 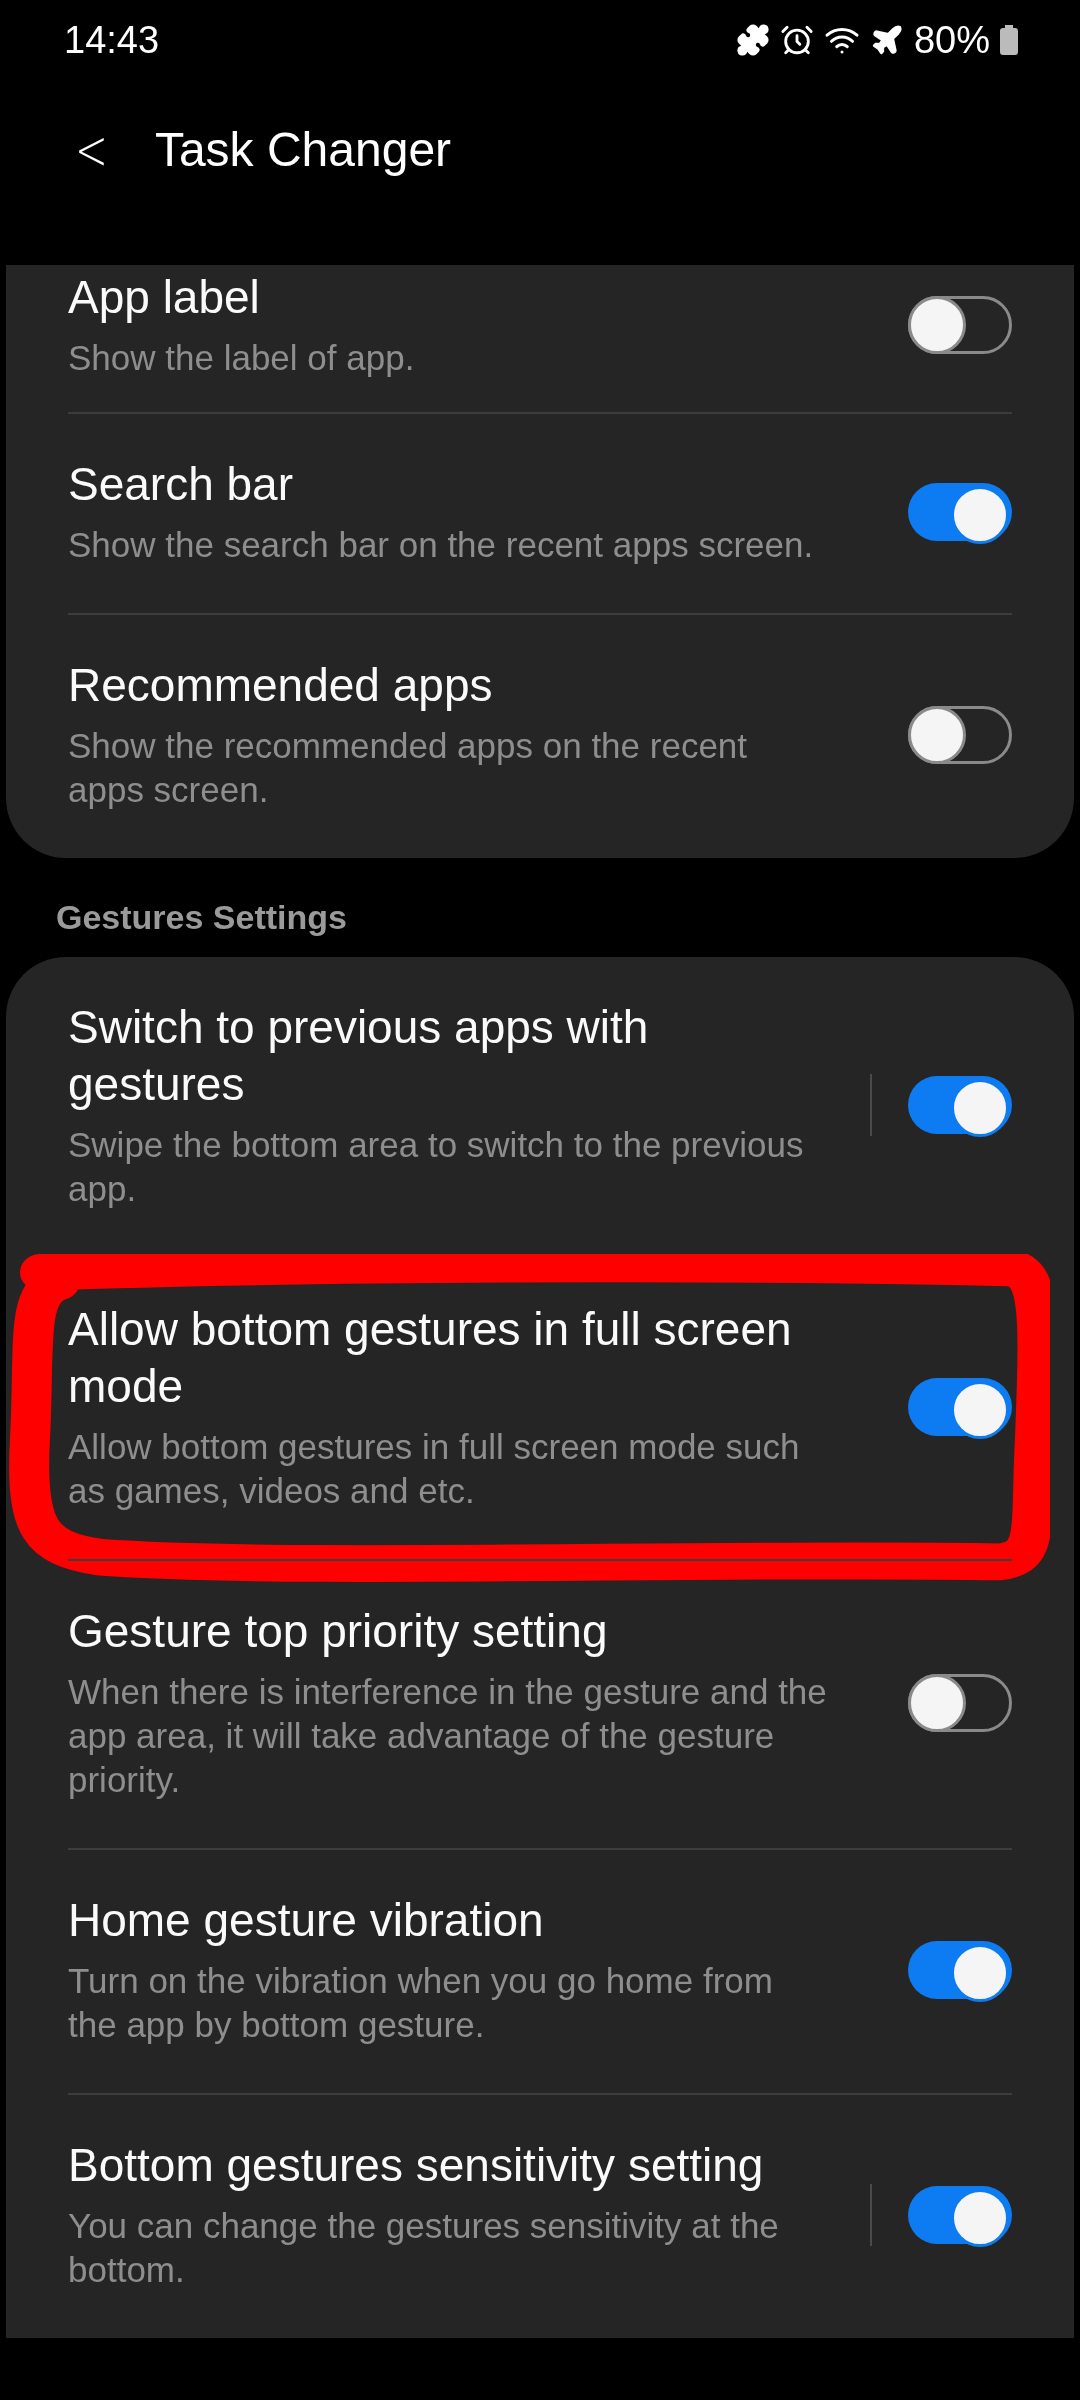 I want to click on setting-description: Swipe the bottom area to switch to the previous app., so click(x=436, y=1167).